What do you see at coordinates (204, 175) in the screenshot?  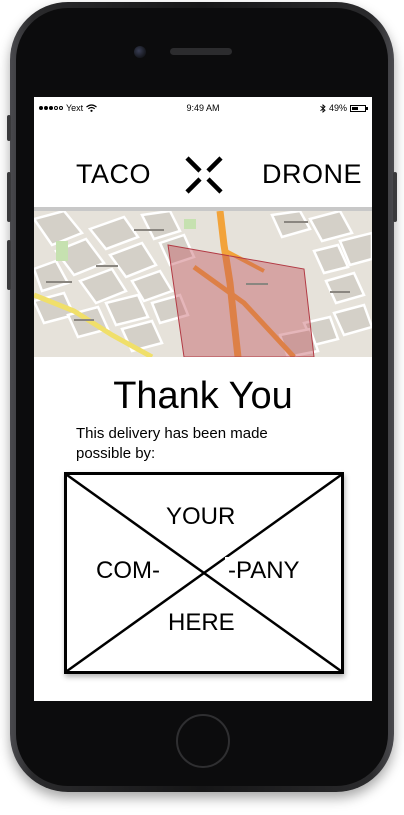 I see `x-cross-icon` at bounding box center [204, 175].